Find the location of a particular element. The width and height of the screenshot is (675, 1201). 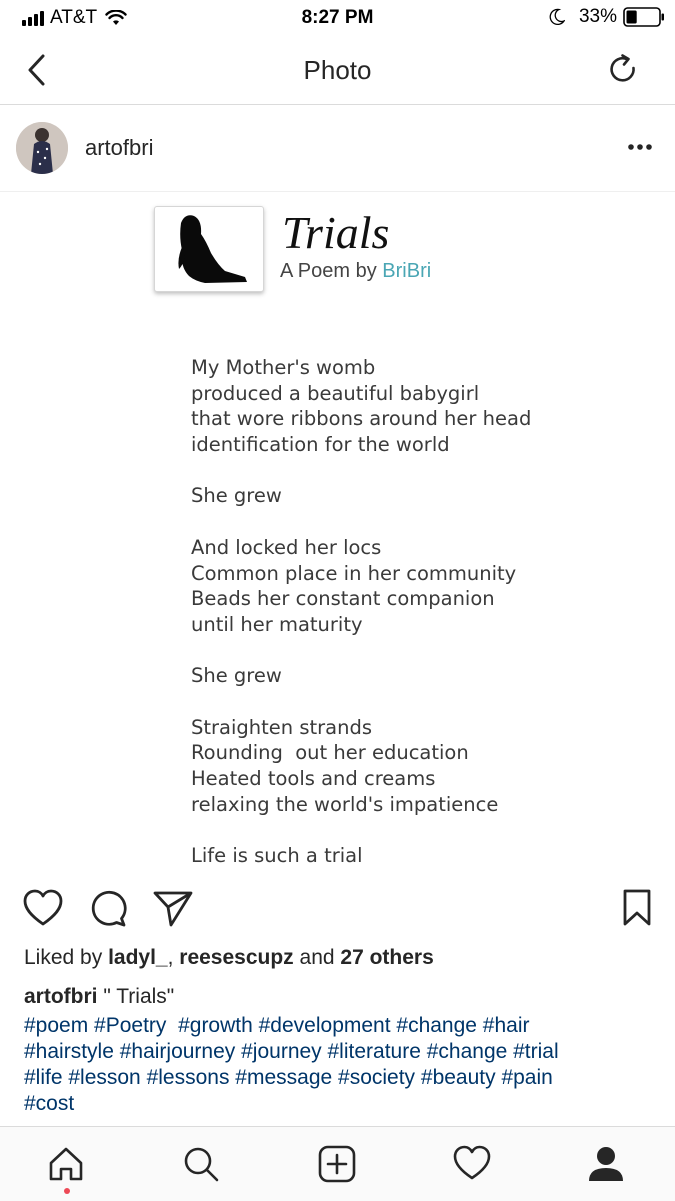

caption: artofbri " Trials" is located at coordinates (99, 997).